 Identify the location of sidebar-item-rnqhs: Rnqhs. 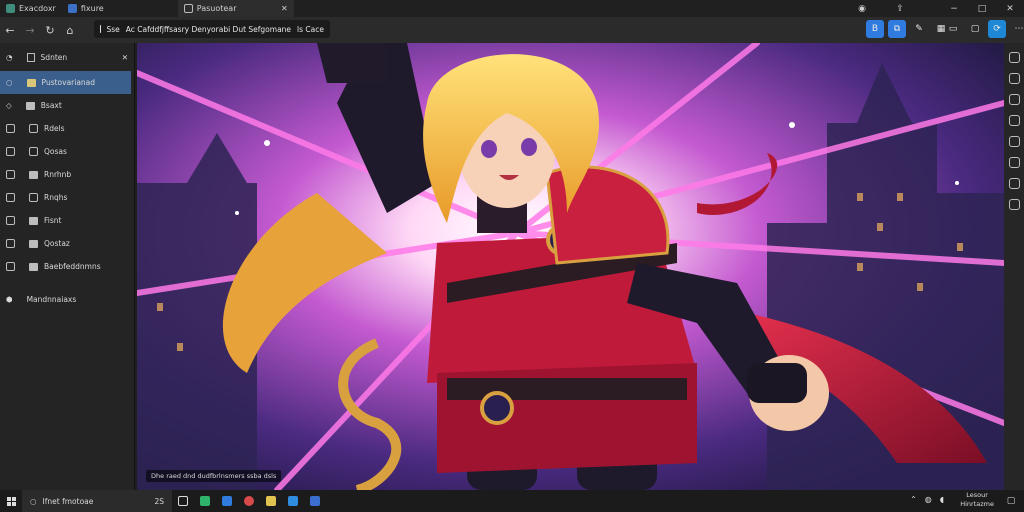
(67, 197).